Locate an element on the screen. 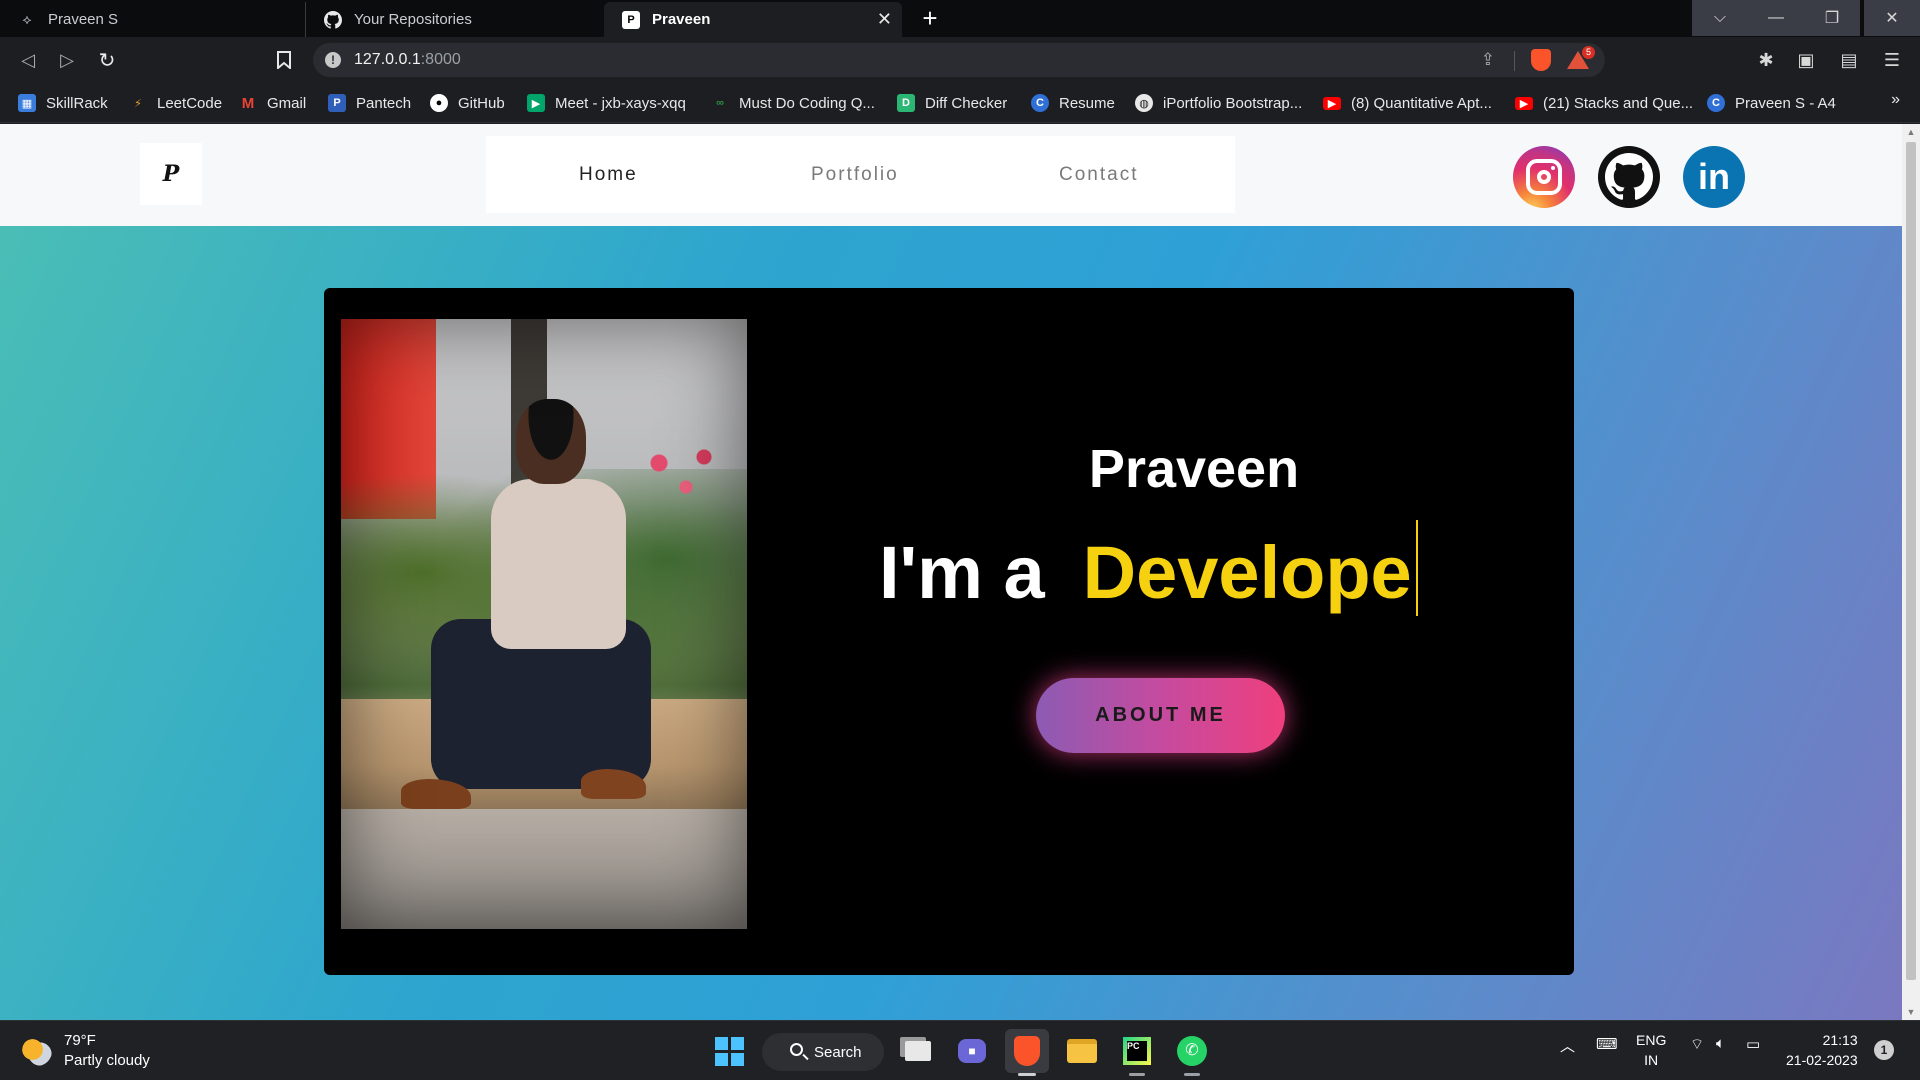  share-icon: ⇪ is located at coordinates (1488, 60).